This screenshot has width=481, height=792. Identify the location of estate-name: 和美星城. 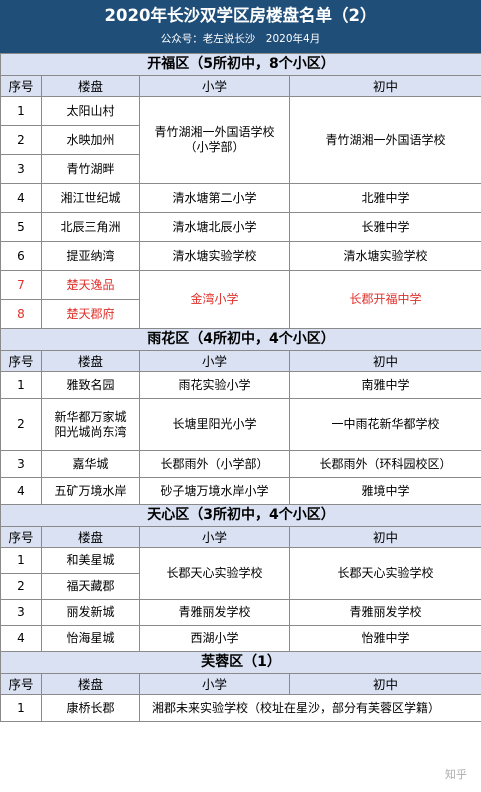
(90, 560).